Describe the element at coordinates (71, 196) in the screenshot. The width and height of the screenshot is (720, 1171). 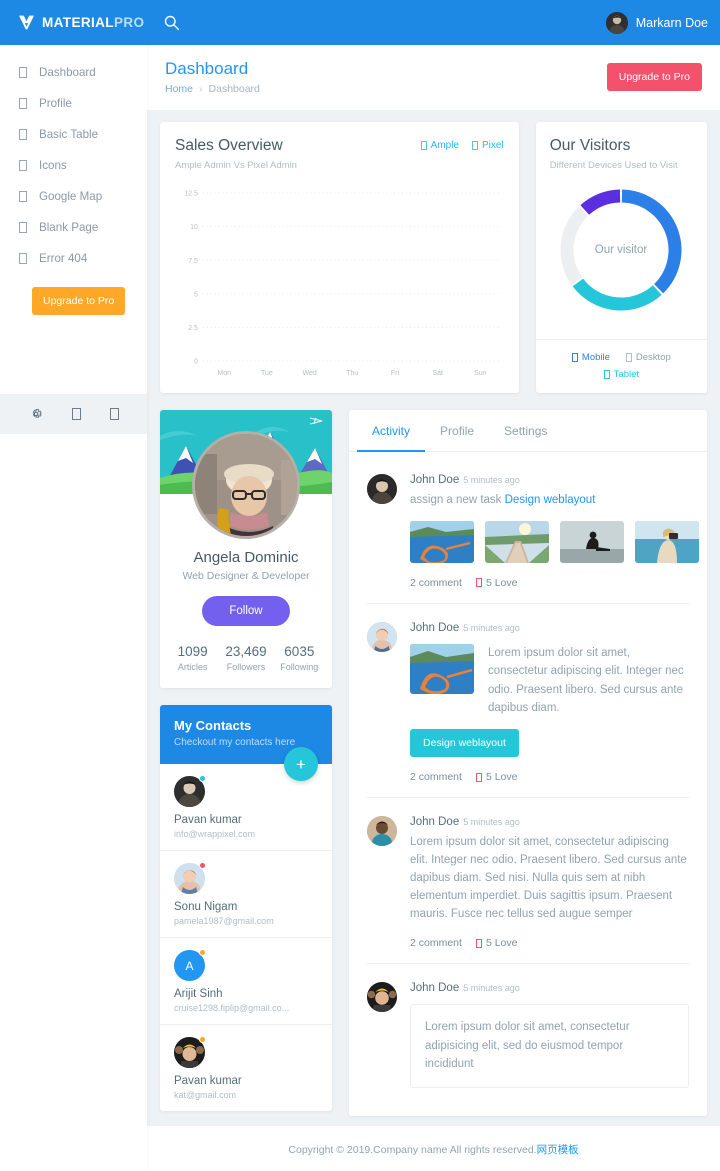
I see `sidebar-item-label: Google Map` at that location.